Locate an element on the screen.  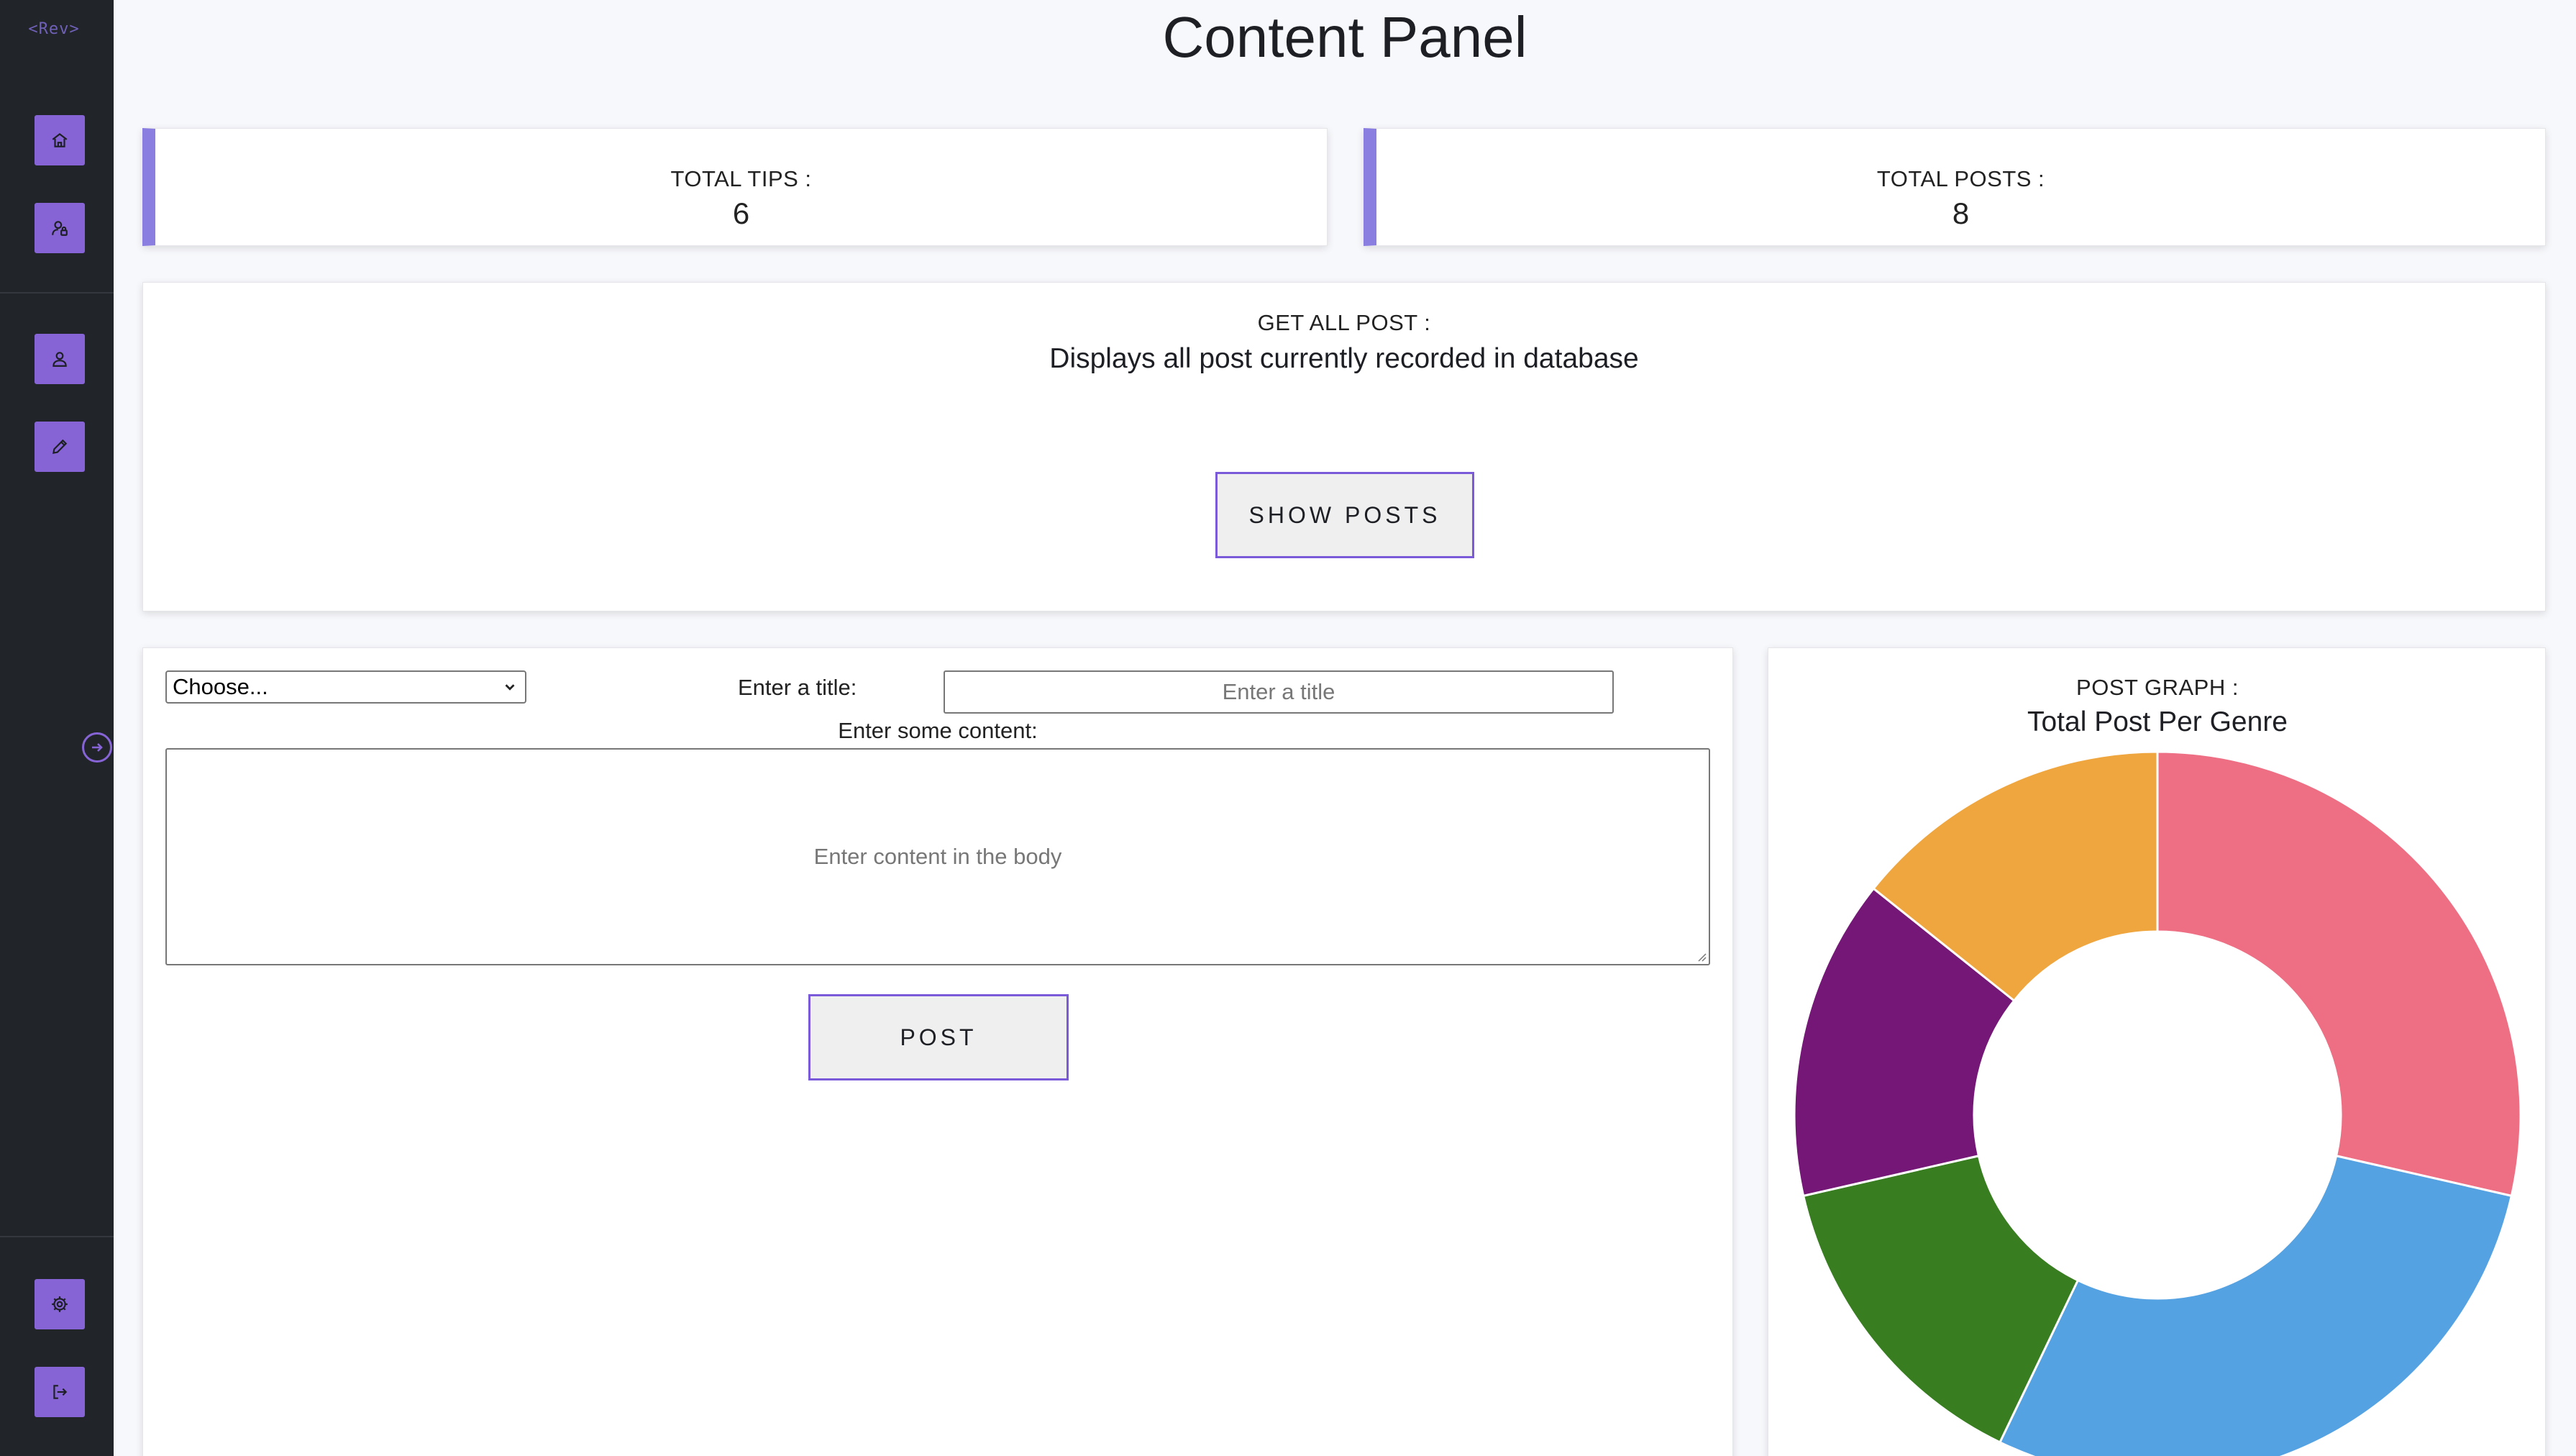
home-icon is located at coordinates (60, 139).